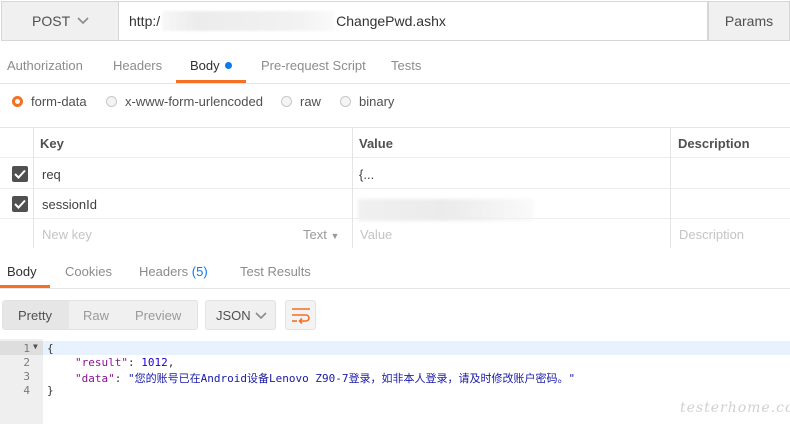 This screenshot has width=790, height=424. I want to click on response-tab-body: Body, so click(22, 271).